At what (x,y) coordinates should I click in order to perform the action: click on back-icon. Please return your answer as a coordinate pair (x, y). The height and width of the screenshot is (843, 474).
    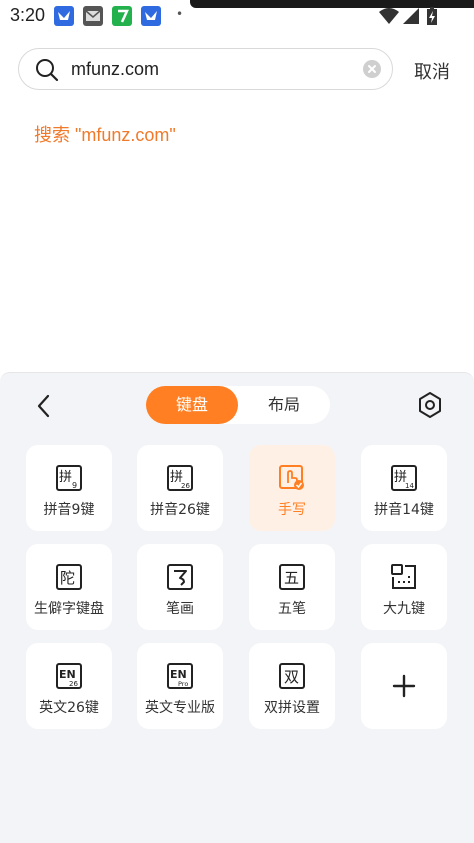
    Looking at the image, I should click on (44, 406).